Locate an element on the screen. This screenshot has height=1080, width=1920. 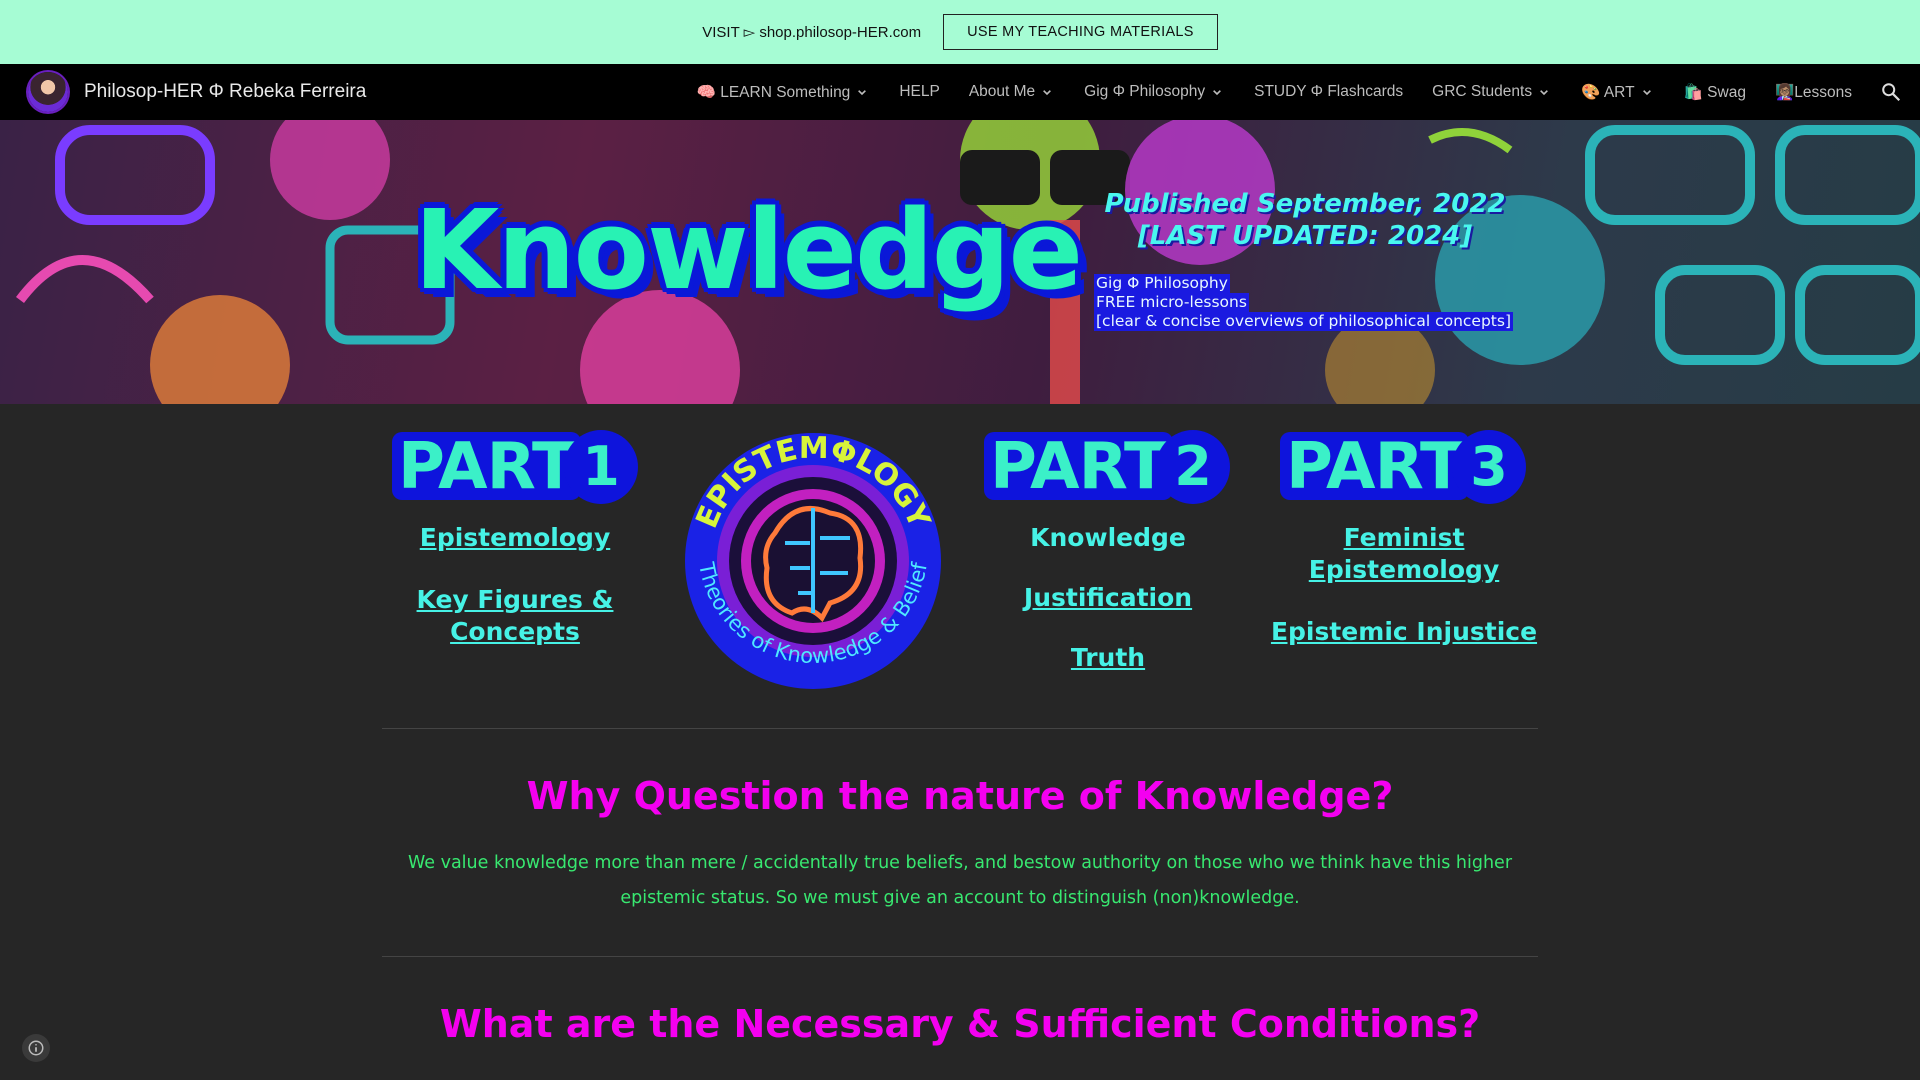
link-truth: Truth is located at coordinates (1108, 658).